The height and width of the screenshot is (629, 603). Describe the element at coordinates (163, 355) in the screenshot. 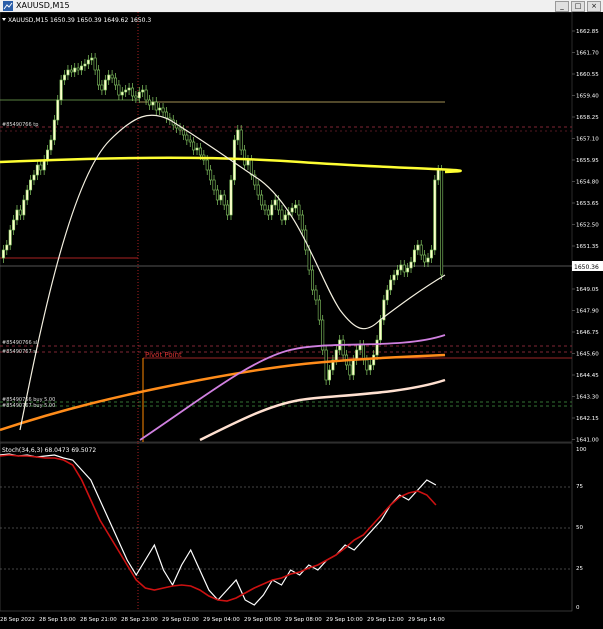

I see `pivot-label: Pivot Point` at that location.